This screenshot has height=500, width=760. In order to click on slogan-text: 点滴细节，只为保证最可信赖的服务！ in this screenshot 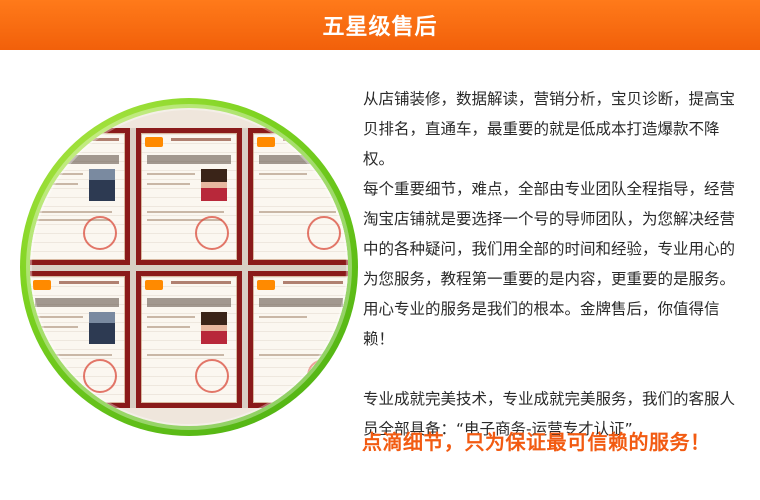, I will do `click(536, 442)`.